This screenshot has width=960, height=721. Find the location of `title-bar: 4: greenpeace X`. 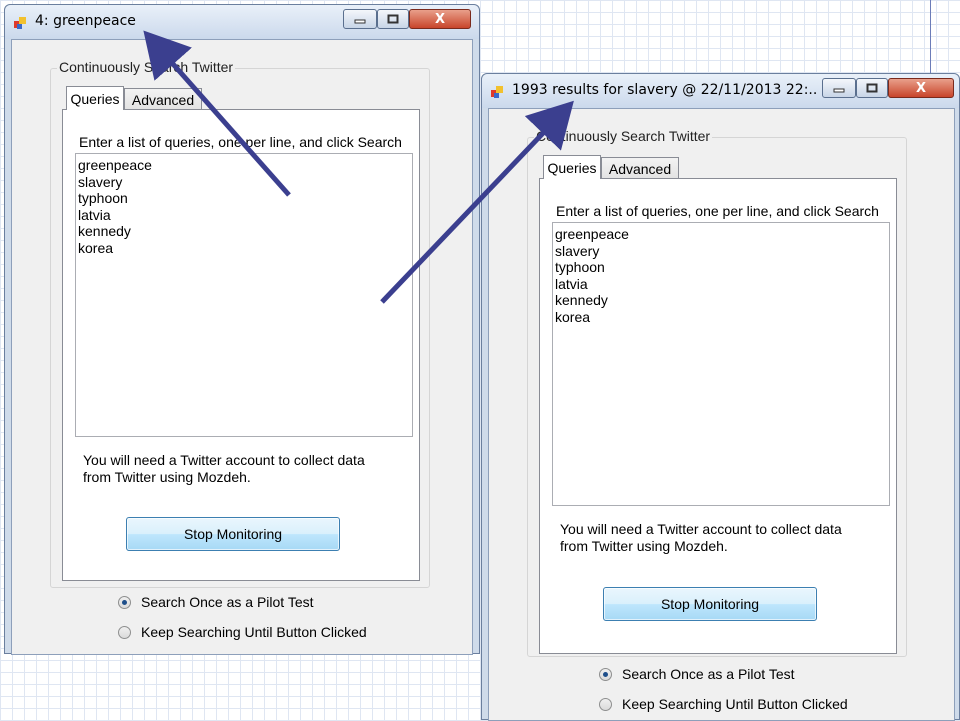

title-bar: 4: greenpeace X is located at coordinates (242, 22).